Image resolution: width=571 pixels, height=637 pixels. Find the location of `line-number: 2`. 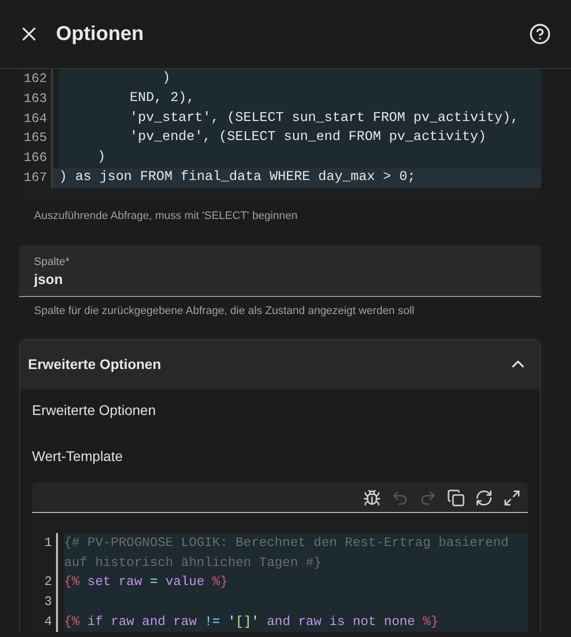

line-number: 2 is located at coordinates (48, 582).